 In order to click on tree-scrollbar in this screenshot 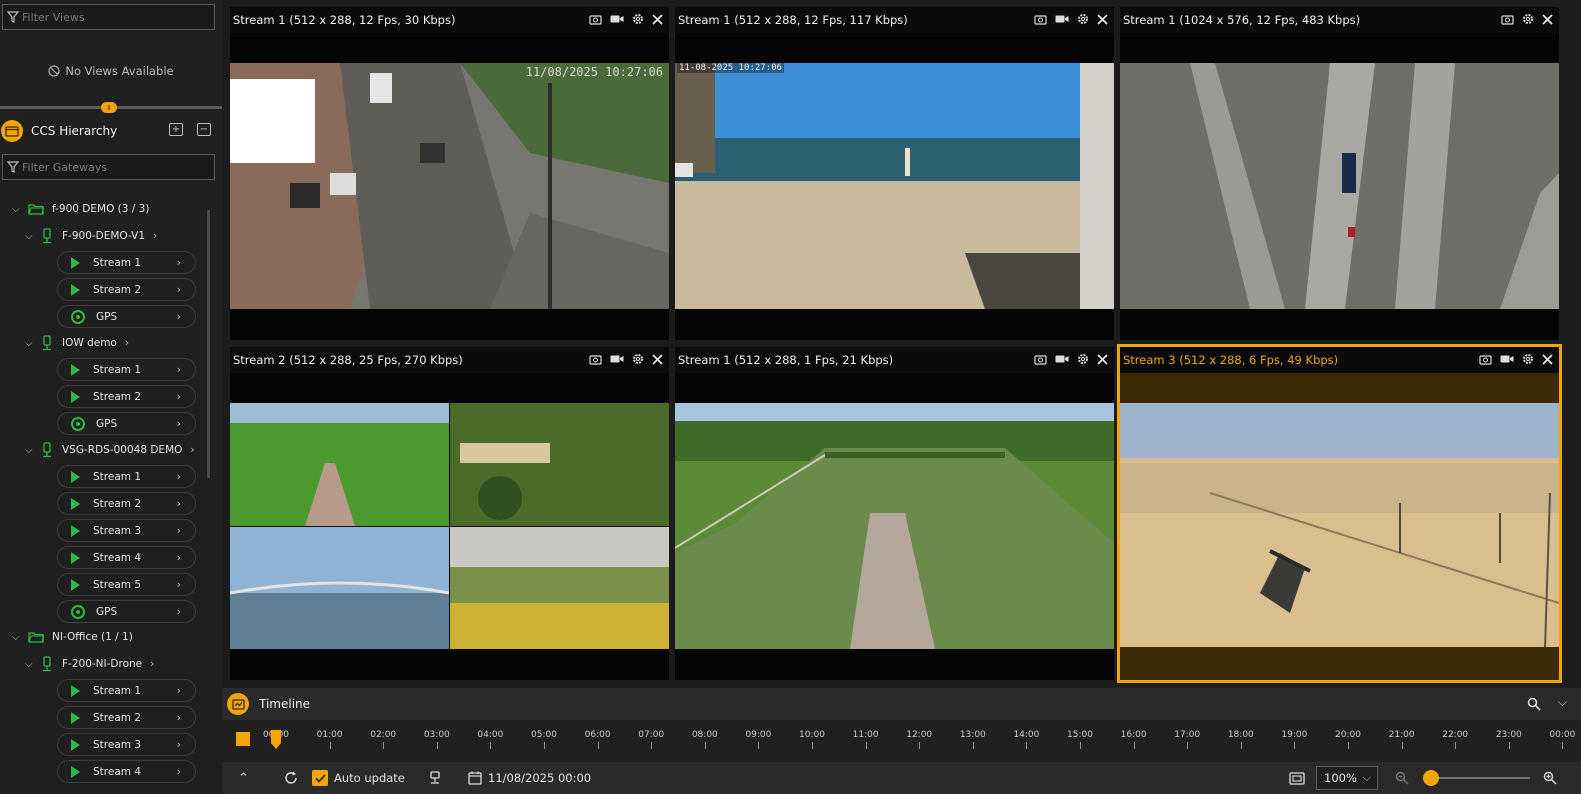, I will do `click(208, 344)`.